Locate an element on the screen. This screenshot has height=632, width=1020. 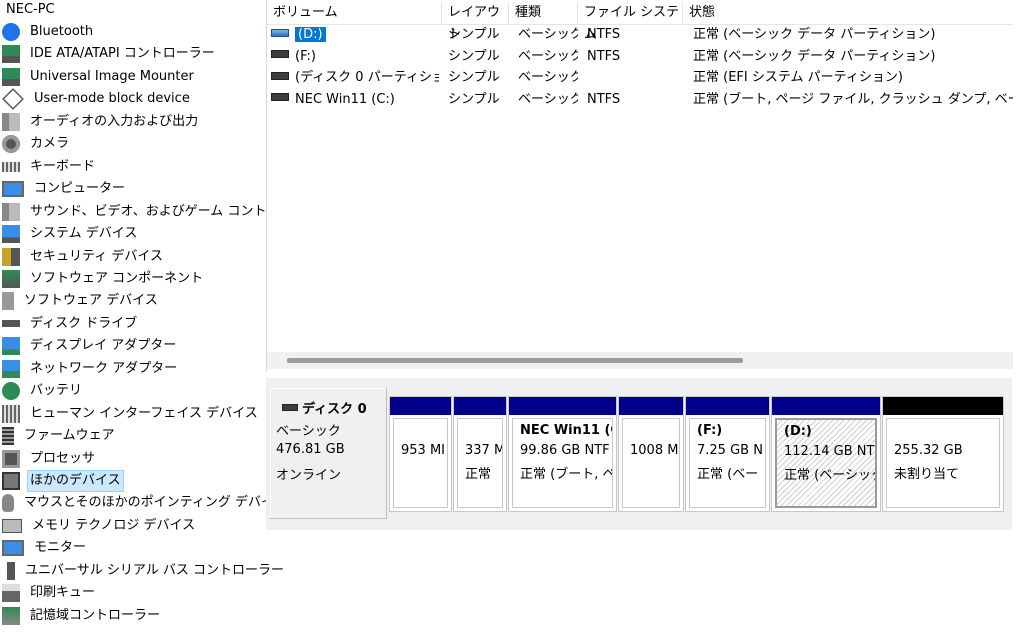
partition-body: NEC Win11 (C 99.86 GB NTF 正常 (ブート, ペ is located at coordinates (562, 463).